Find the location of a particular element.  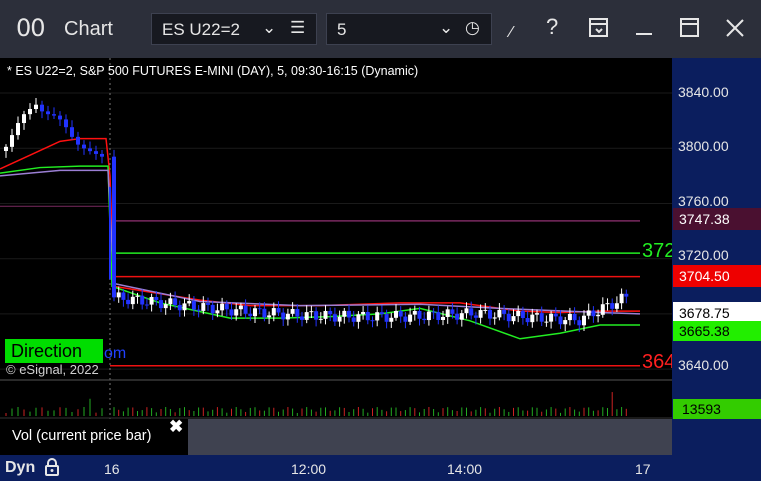

price-tick: 3840.00 is located at coordinates (703, 92).